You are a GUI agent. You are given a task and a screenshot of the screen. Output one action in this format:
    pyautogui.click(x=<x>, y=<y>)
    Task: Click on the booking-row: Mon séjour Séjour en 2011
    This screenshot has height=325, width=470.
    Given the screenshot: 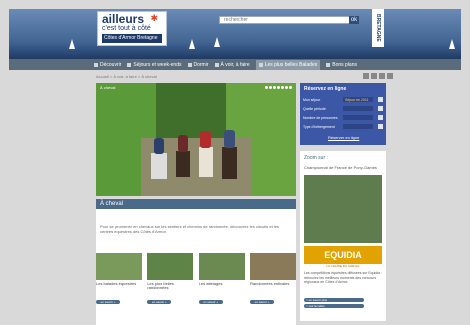 What is the action you would take?
    pyautogui.click(x=343, y=100)
    